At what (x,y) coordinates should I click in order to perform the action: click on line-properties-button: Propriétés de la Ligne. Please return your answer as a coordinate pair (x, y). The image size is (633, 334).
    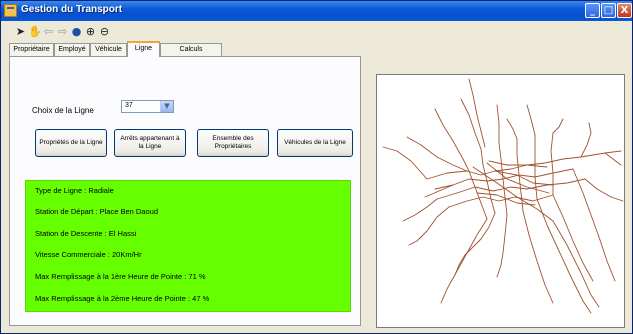
    Looking at the image, I should click on (71, 143).